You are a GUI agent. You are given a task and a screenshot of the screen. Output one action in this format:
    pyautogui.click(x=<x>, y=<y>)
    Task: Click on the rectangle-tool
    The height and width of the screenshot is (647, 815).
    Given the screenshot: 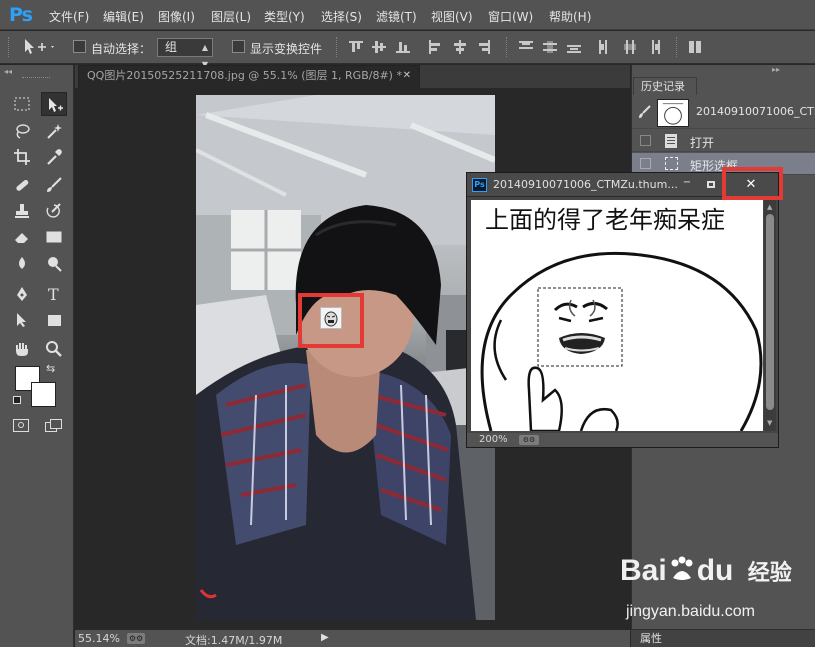 What is the action you would take?
    pyautogui.click(x=54, y=320)
    